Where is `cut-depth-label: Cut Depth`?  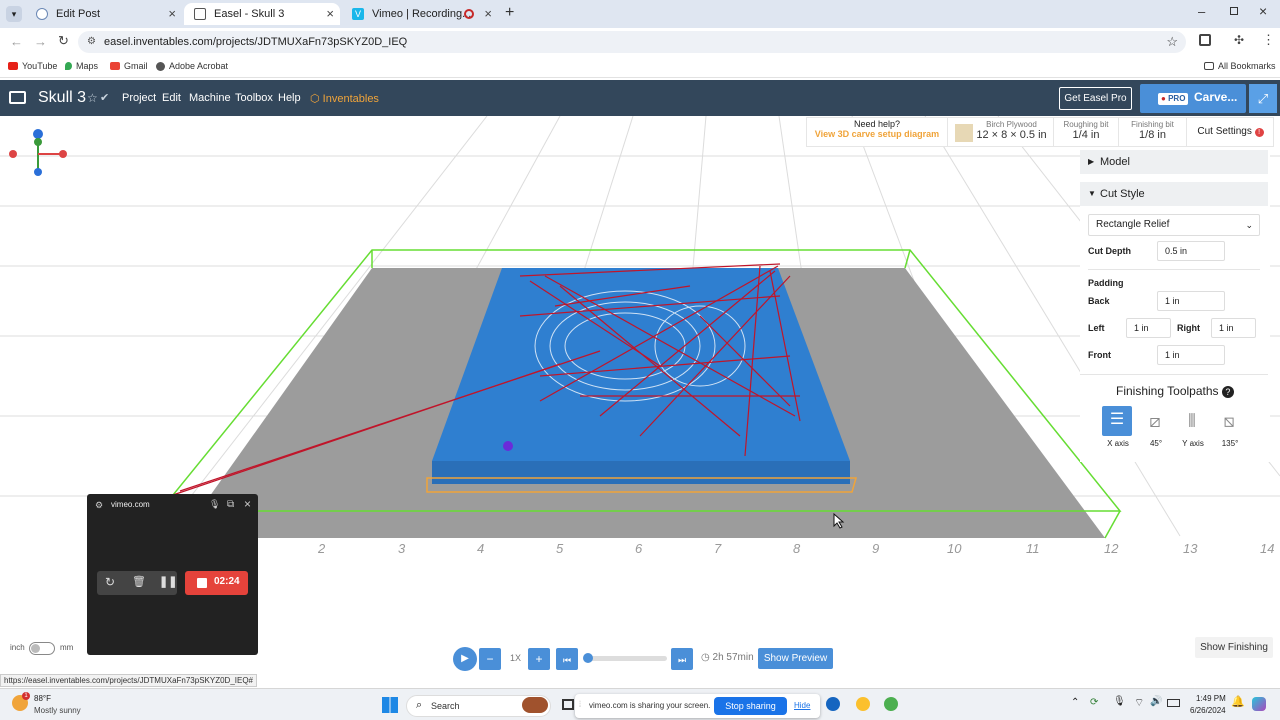
cut-depth-label: Cut Depth is located at coordinates (1109, 251).